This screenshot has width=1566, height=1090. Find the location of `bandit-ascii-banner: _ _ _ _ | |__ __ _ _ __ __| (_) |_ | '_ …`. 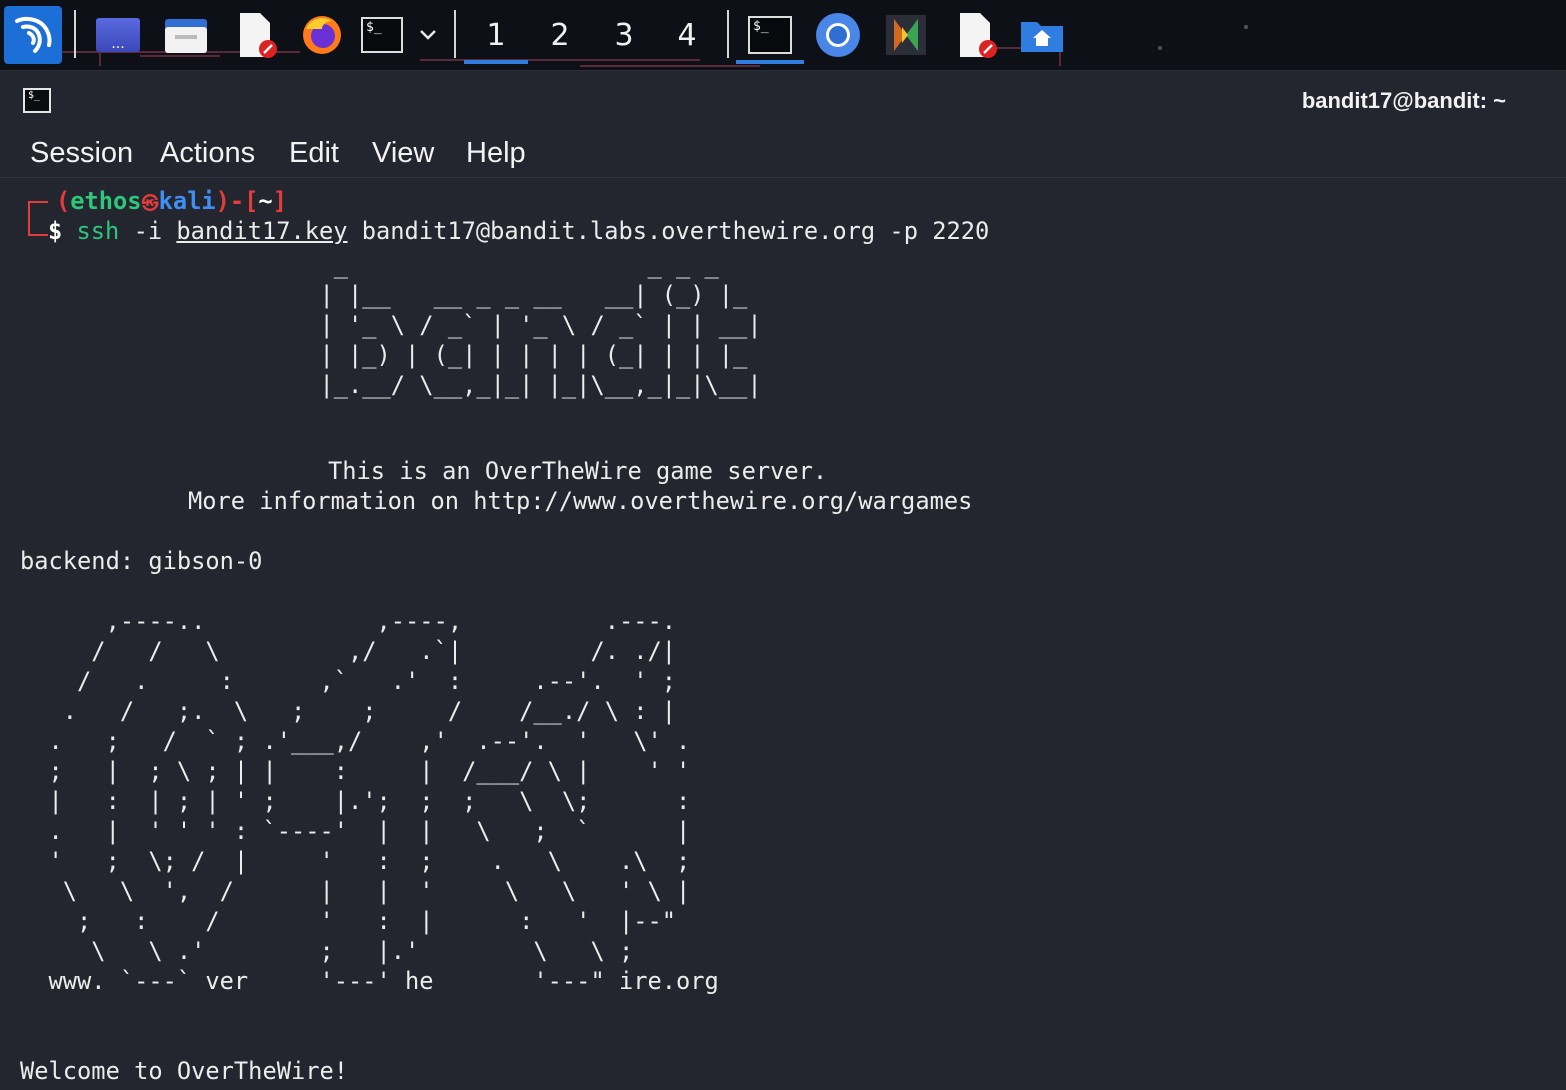

bandit-ascii-banner: _ _ _ _ | |__ __ _ _ __ __| (_) |_ | '_ … is located at coordinates (540, 325).